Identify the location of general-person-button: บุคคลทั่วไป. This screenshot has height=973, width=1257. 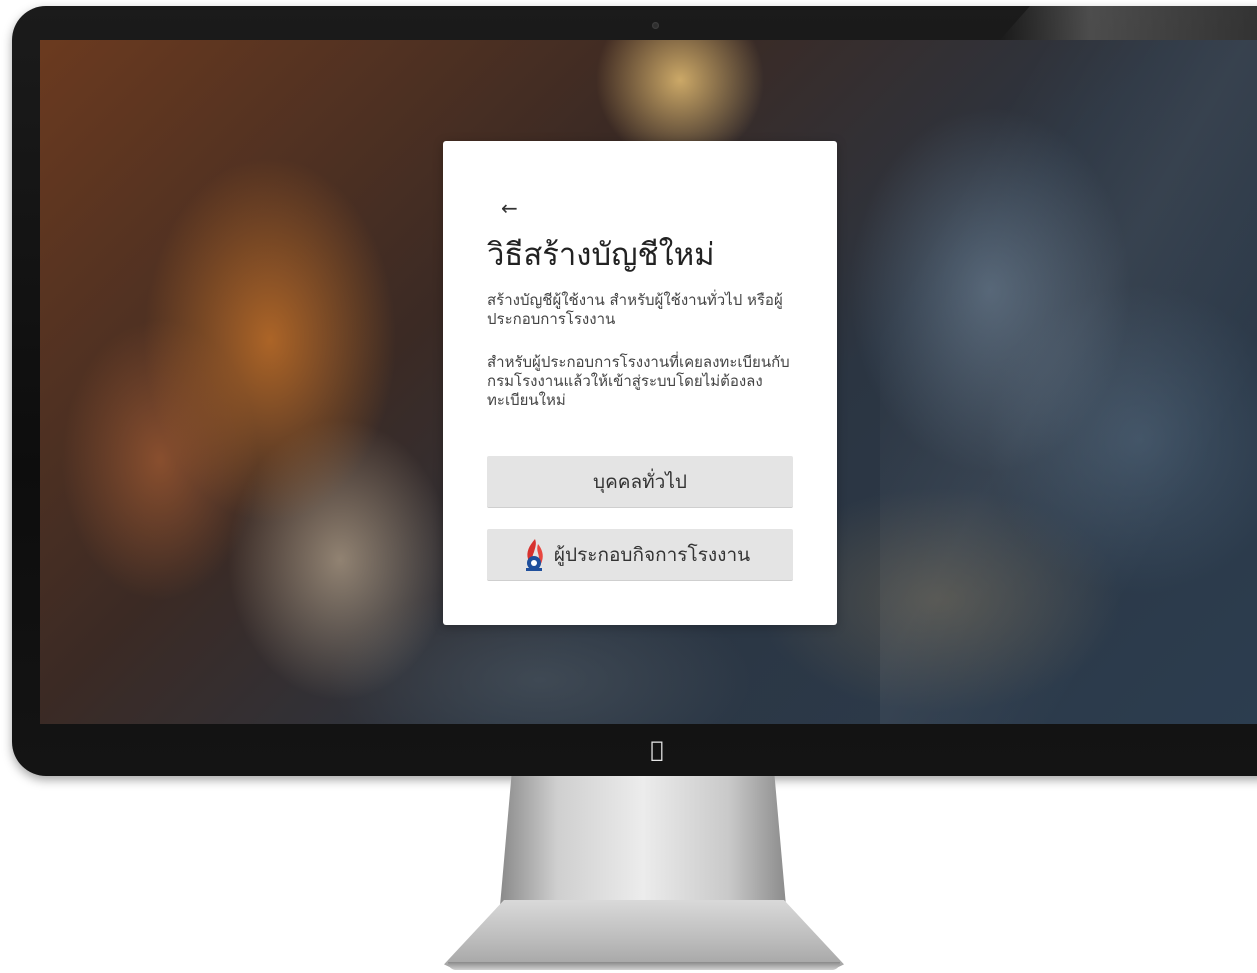
(640, 482).